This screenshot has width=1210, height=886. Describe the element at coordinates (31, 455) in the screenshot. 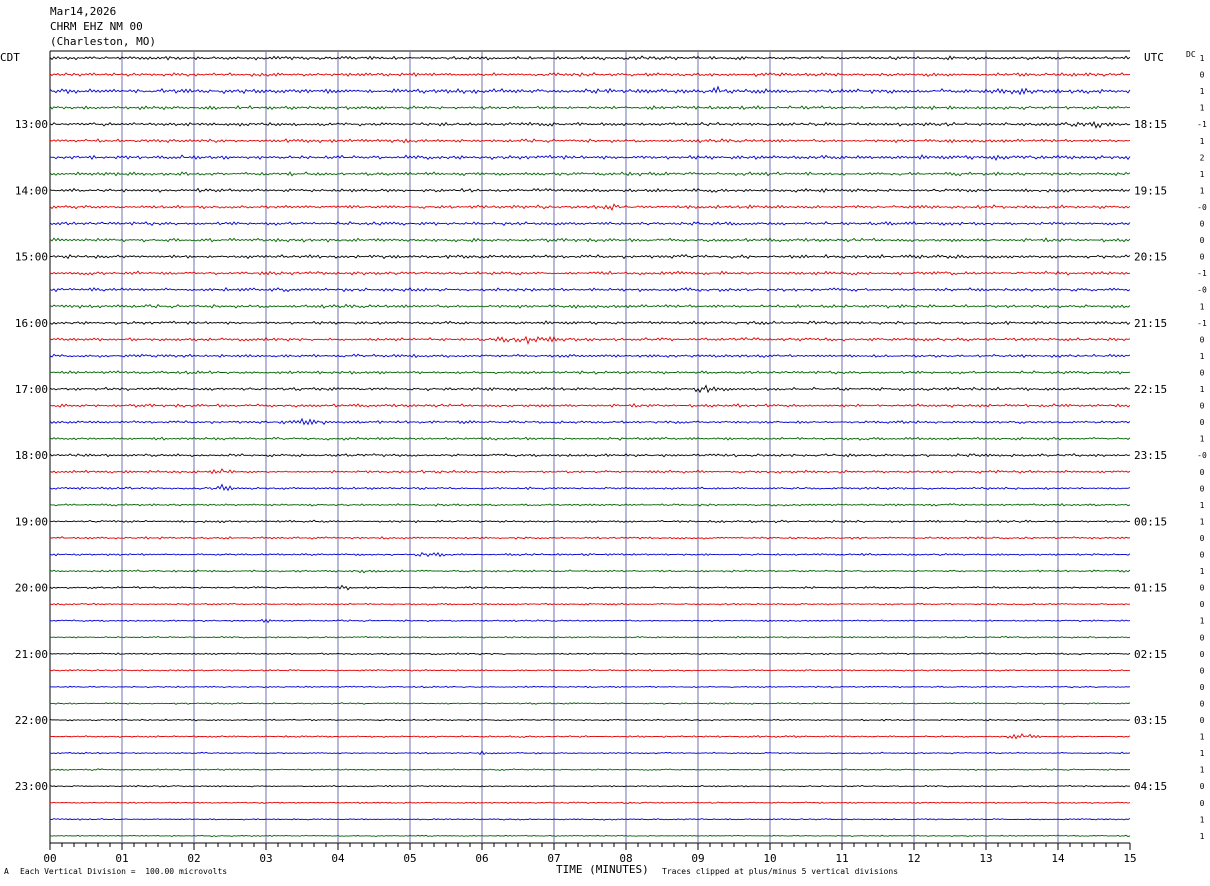

I see `cdt-hour-label: 18:00` at that location.